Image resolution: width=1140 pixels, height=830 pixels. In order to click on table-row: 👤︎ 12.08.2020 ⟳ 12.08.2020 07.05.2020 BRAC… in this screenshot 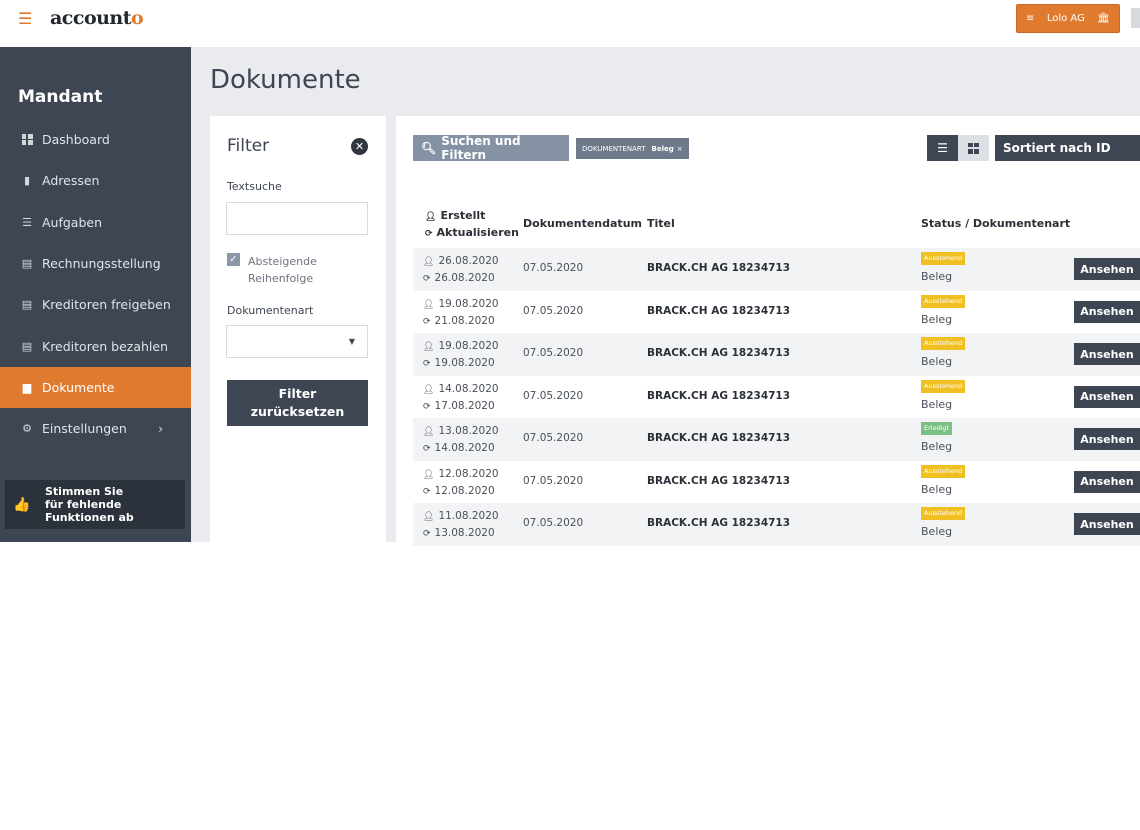, I will do `click(776, 482)`.